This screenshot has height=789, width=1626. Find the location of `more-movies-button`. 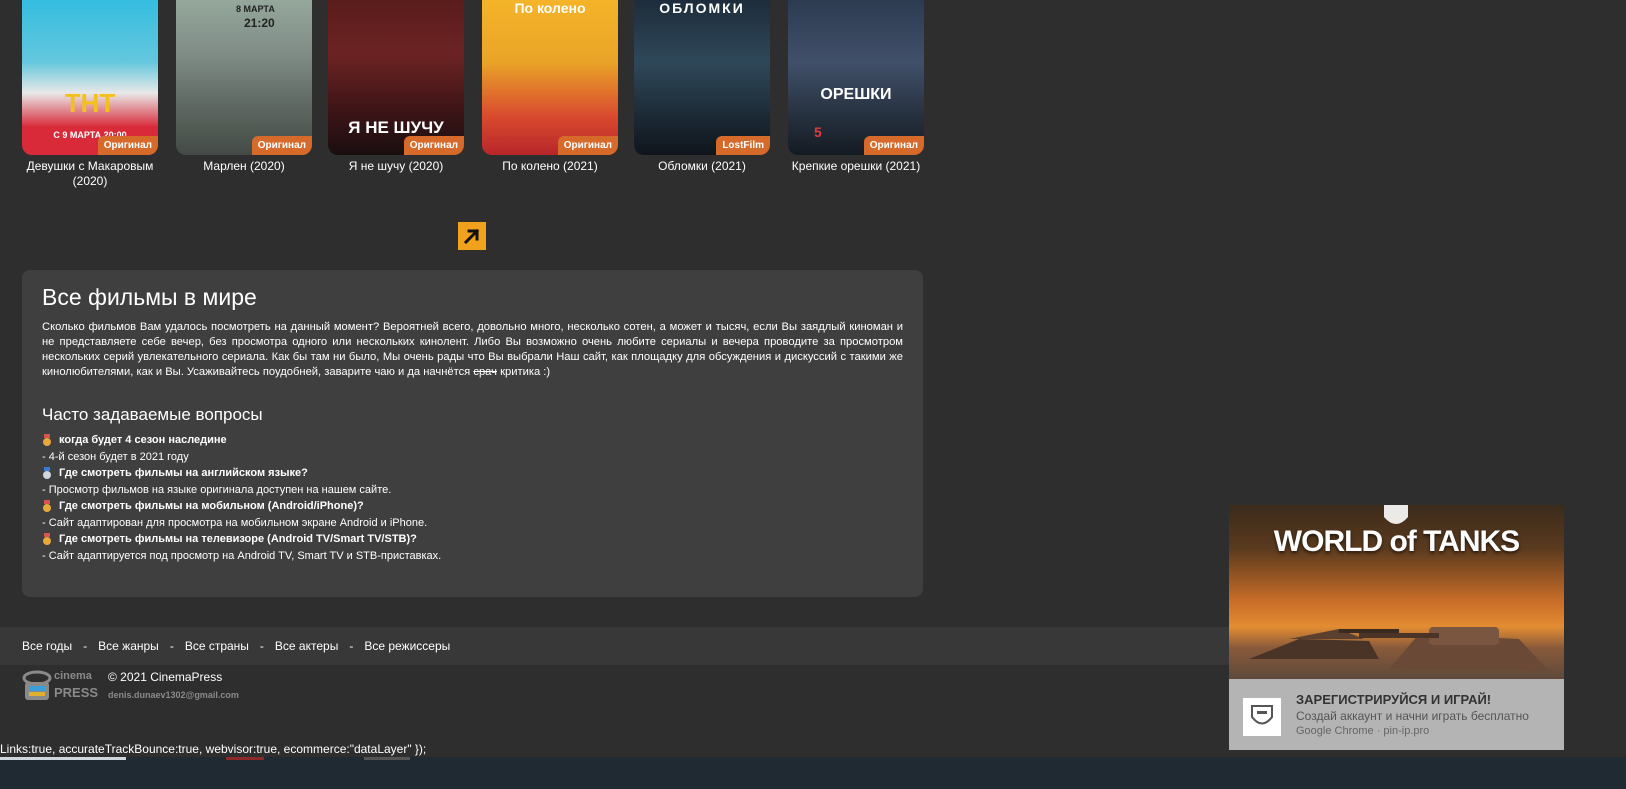

more-movies-button is located at coordinates (472, 236).